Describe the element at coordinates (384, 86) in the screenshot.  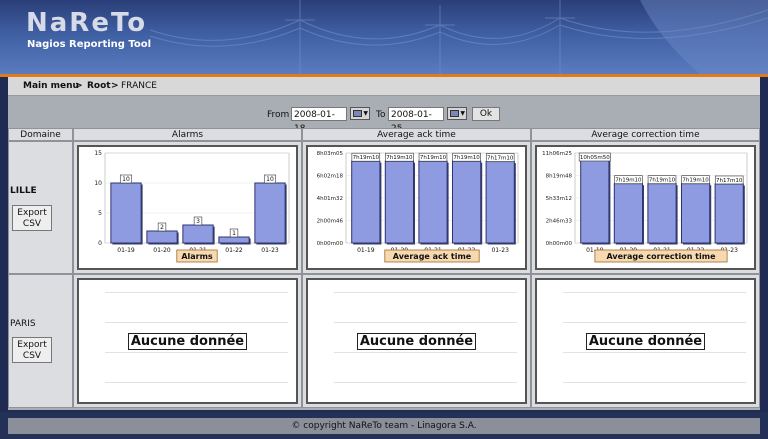
I see `breadcrumb: Main menu > Root > FRANCE` at that location.